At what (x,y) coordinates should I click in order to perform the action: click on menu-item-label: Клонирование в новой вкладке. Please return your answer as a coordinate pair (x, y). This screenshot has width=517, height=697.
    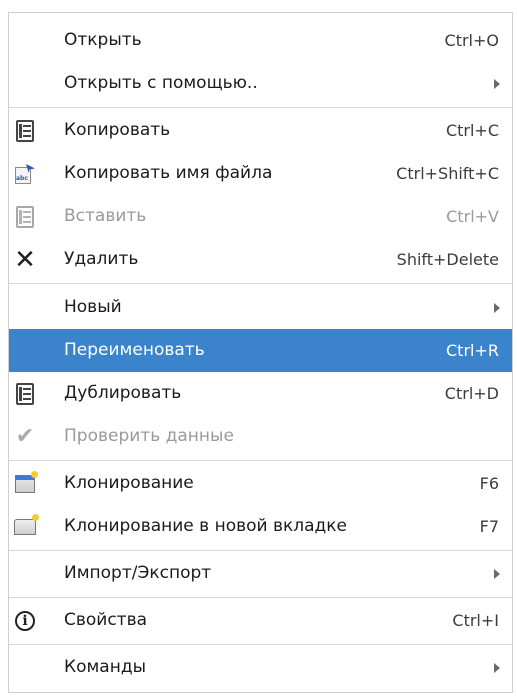
    Looking at the image, I should click on (206, 526).